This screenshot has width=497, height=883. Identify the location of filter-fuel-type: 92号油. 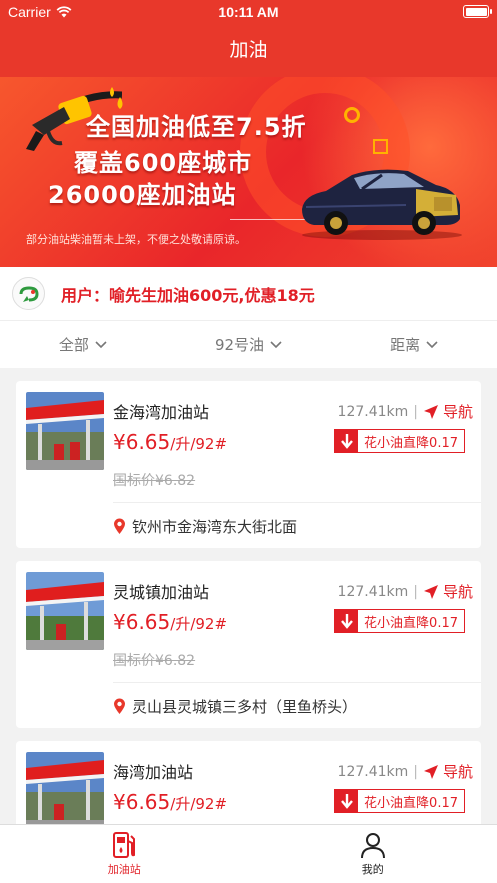
(249, 344).